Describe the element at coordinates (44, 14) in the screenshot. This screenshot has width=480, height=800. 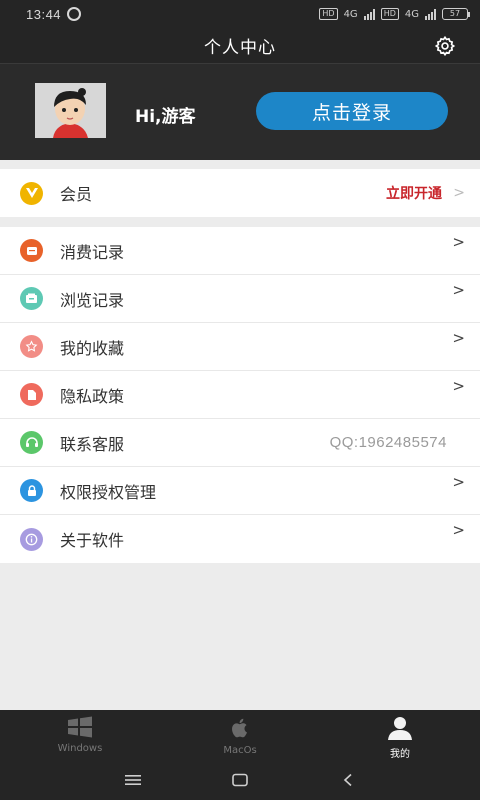
I see `status-time: 13:44` at that location.